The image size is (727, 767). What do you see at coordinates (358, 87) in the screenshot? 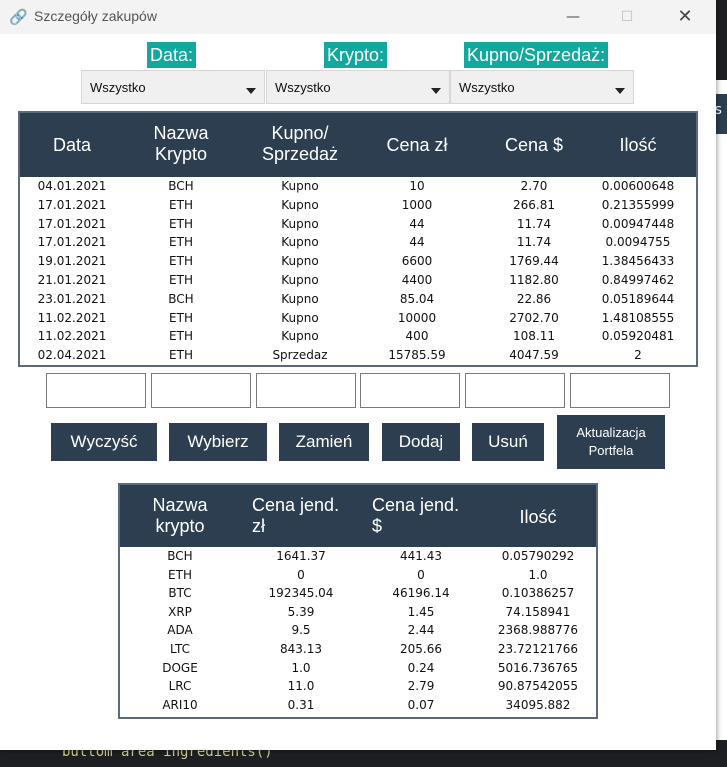
I see `crypto-filter-select: Wszystko` at bounding box center [358, 87].